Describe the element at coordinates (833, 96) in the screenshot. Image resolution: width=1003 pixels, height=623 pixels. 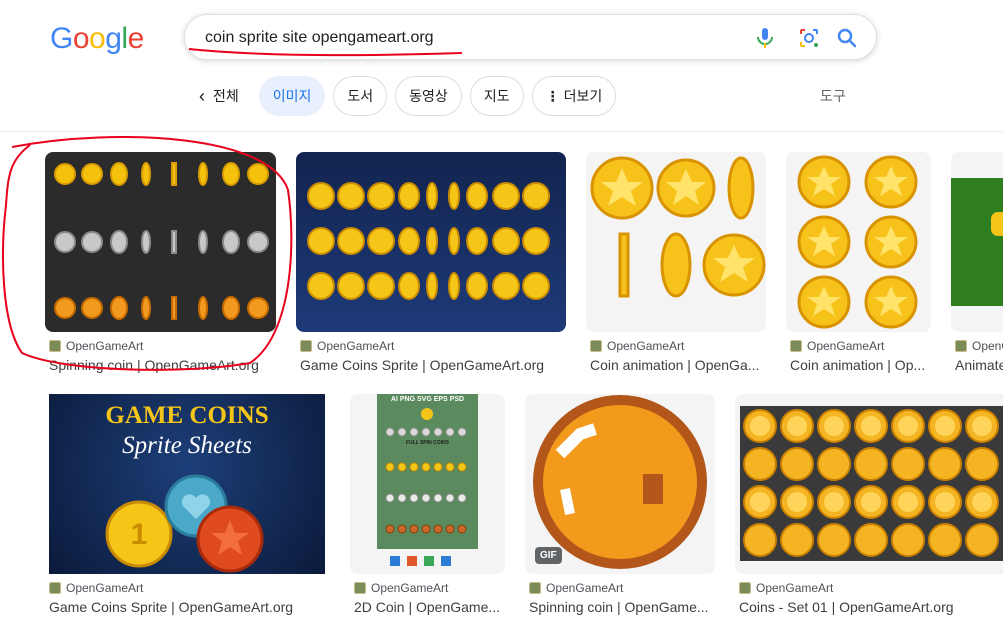
I see `tools-button: 도구` at that location.